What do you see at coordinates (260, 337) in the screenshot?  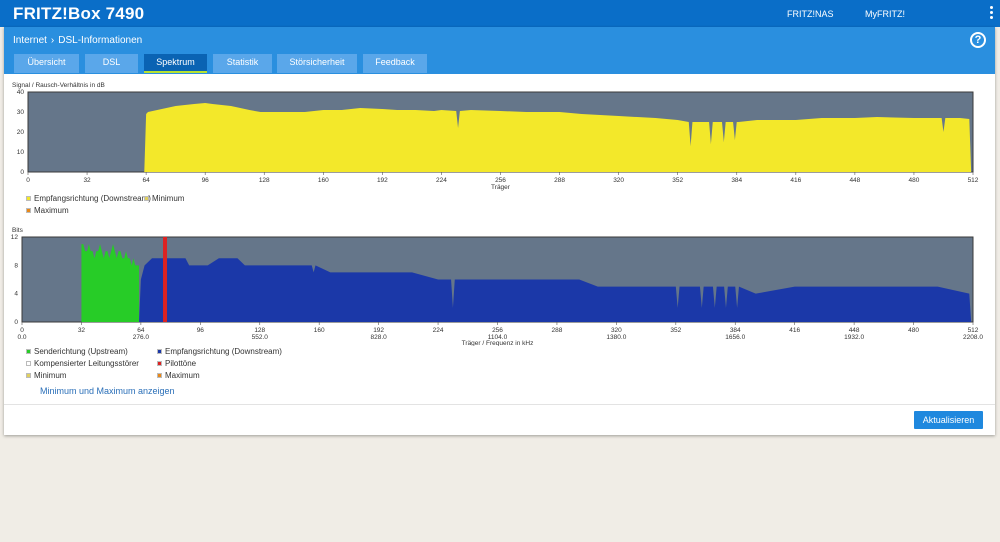 I see `x-freq-label: 552.0` at bounding box center [260, 337].